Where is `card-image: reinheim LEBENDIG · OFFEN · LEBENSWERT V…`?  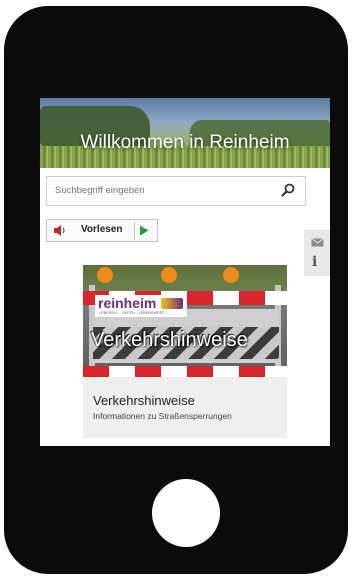
card-image: reinheim LEBENDIG · OFFEN · LEBENSWERT V… is located at coordinates (185, 321).